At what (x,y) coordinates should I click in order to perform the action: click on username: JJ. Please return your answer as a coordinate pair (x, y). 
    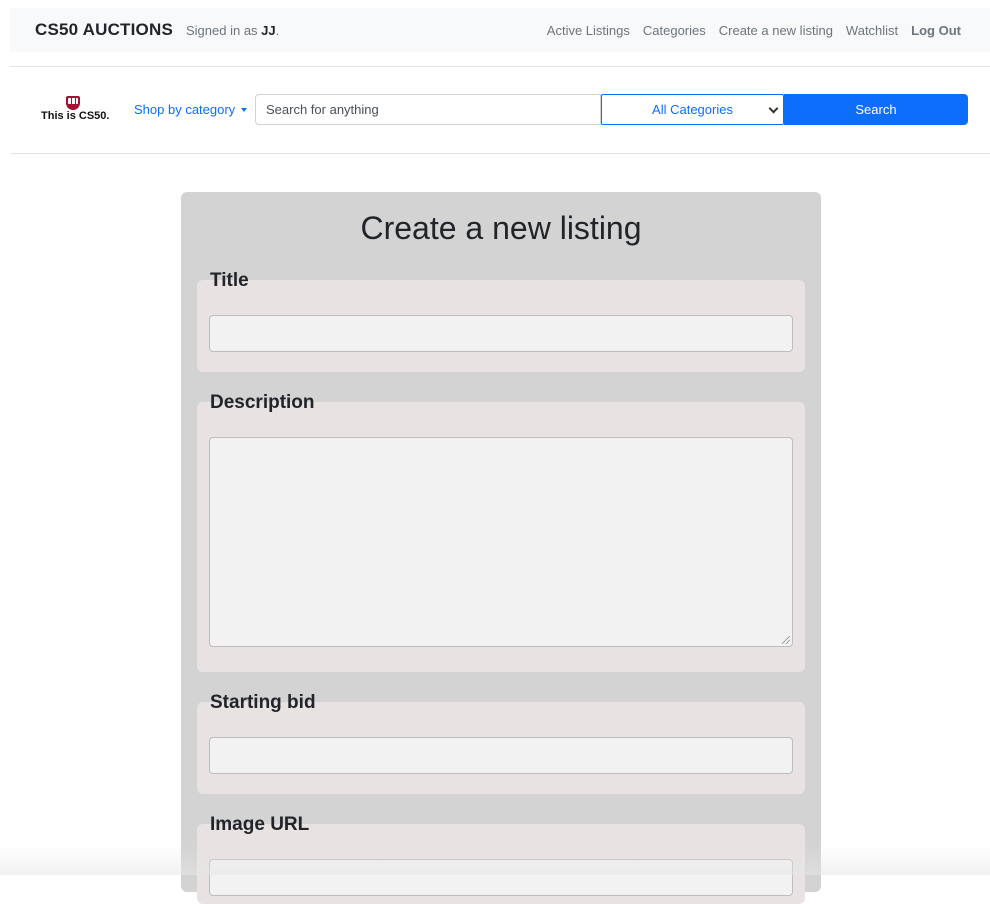
    Looking at the image, I should click on (268, 30).